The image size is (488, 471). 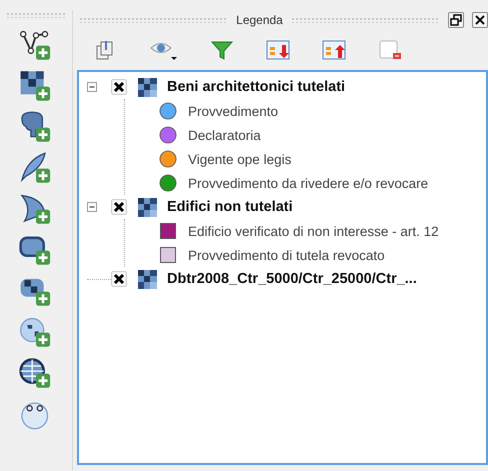 What do you see at coordinates (36, 373) in the screenshot?
I see `globe-grid-plus-icon` at bounding box center [36, 373].